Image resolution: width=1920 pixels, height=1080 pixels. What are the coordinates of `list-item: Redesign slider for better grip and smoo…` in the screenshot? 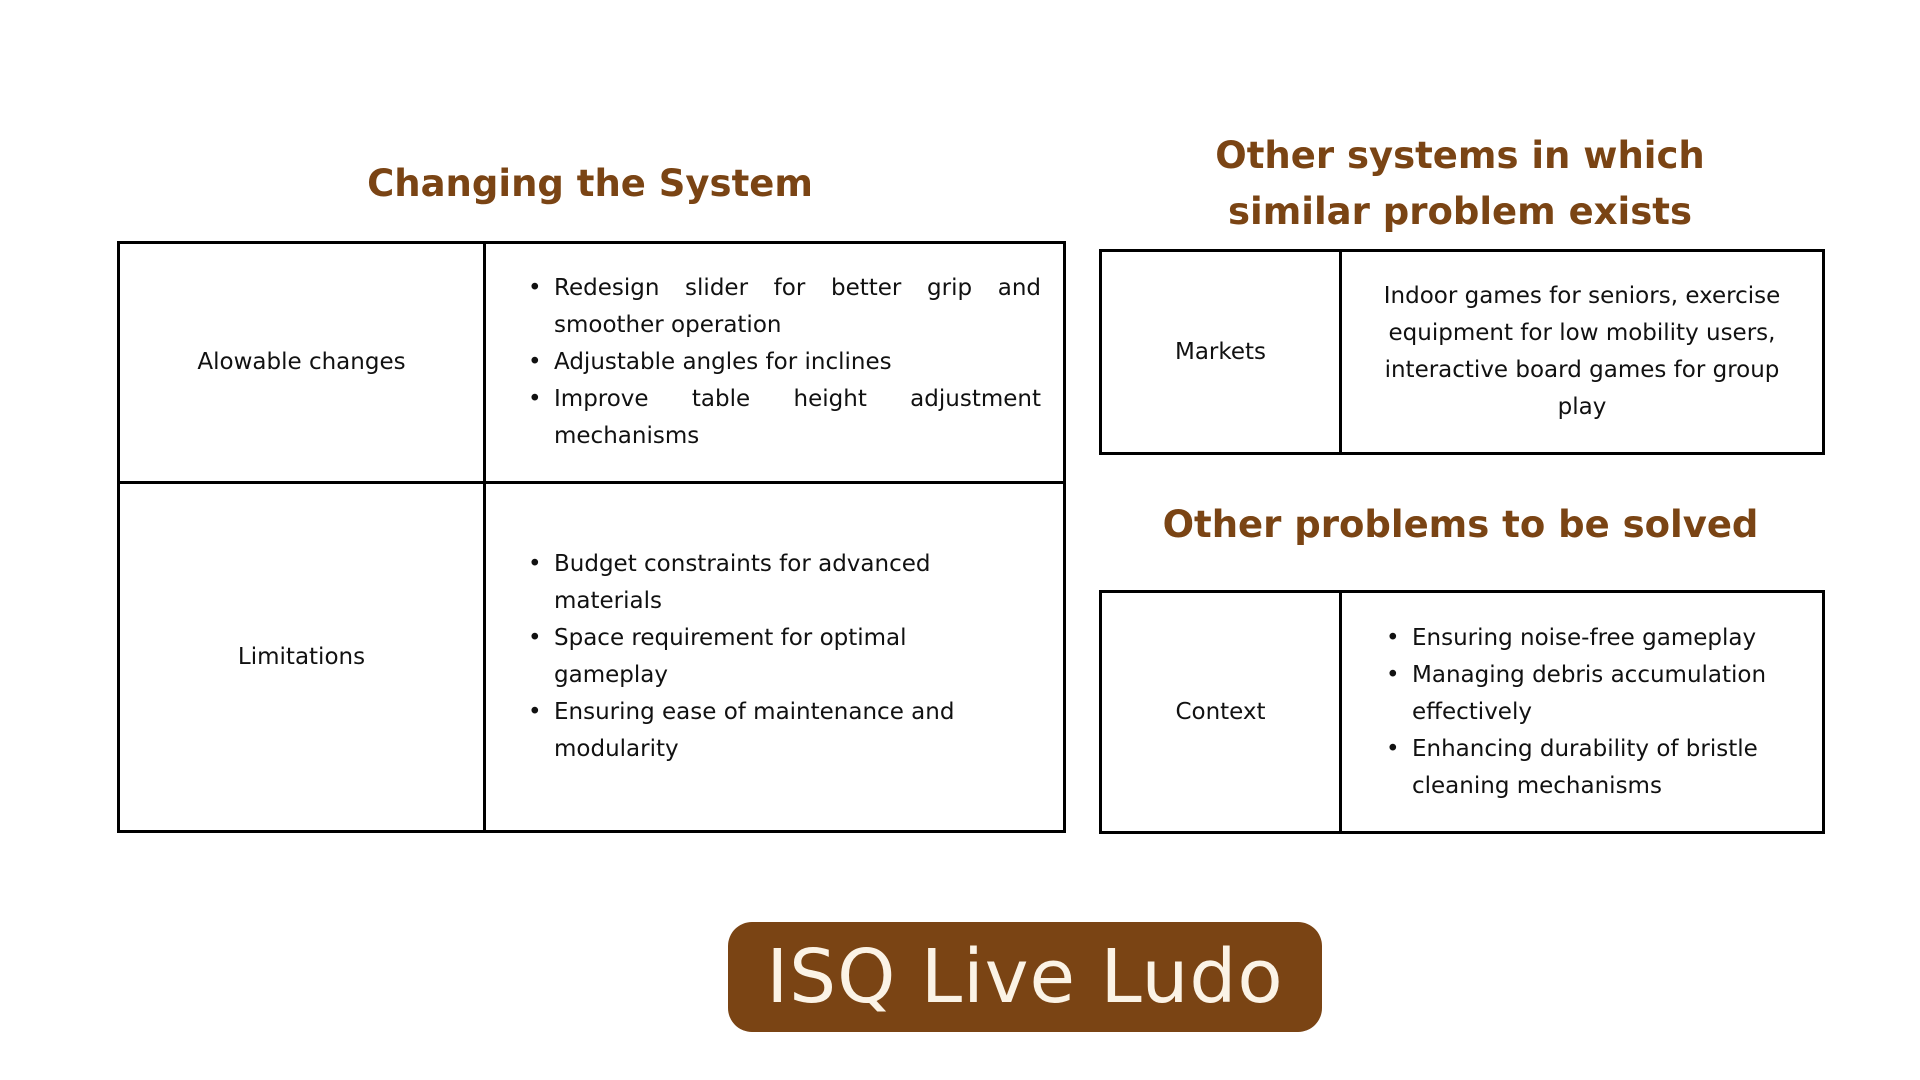 It's located at (784, 307).